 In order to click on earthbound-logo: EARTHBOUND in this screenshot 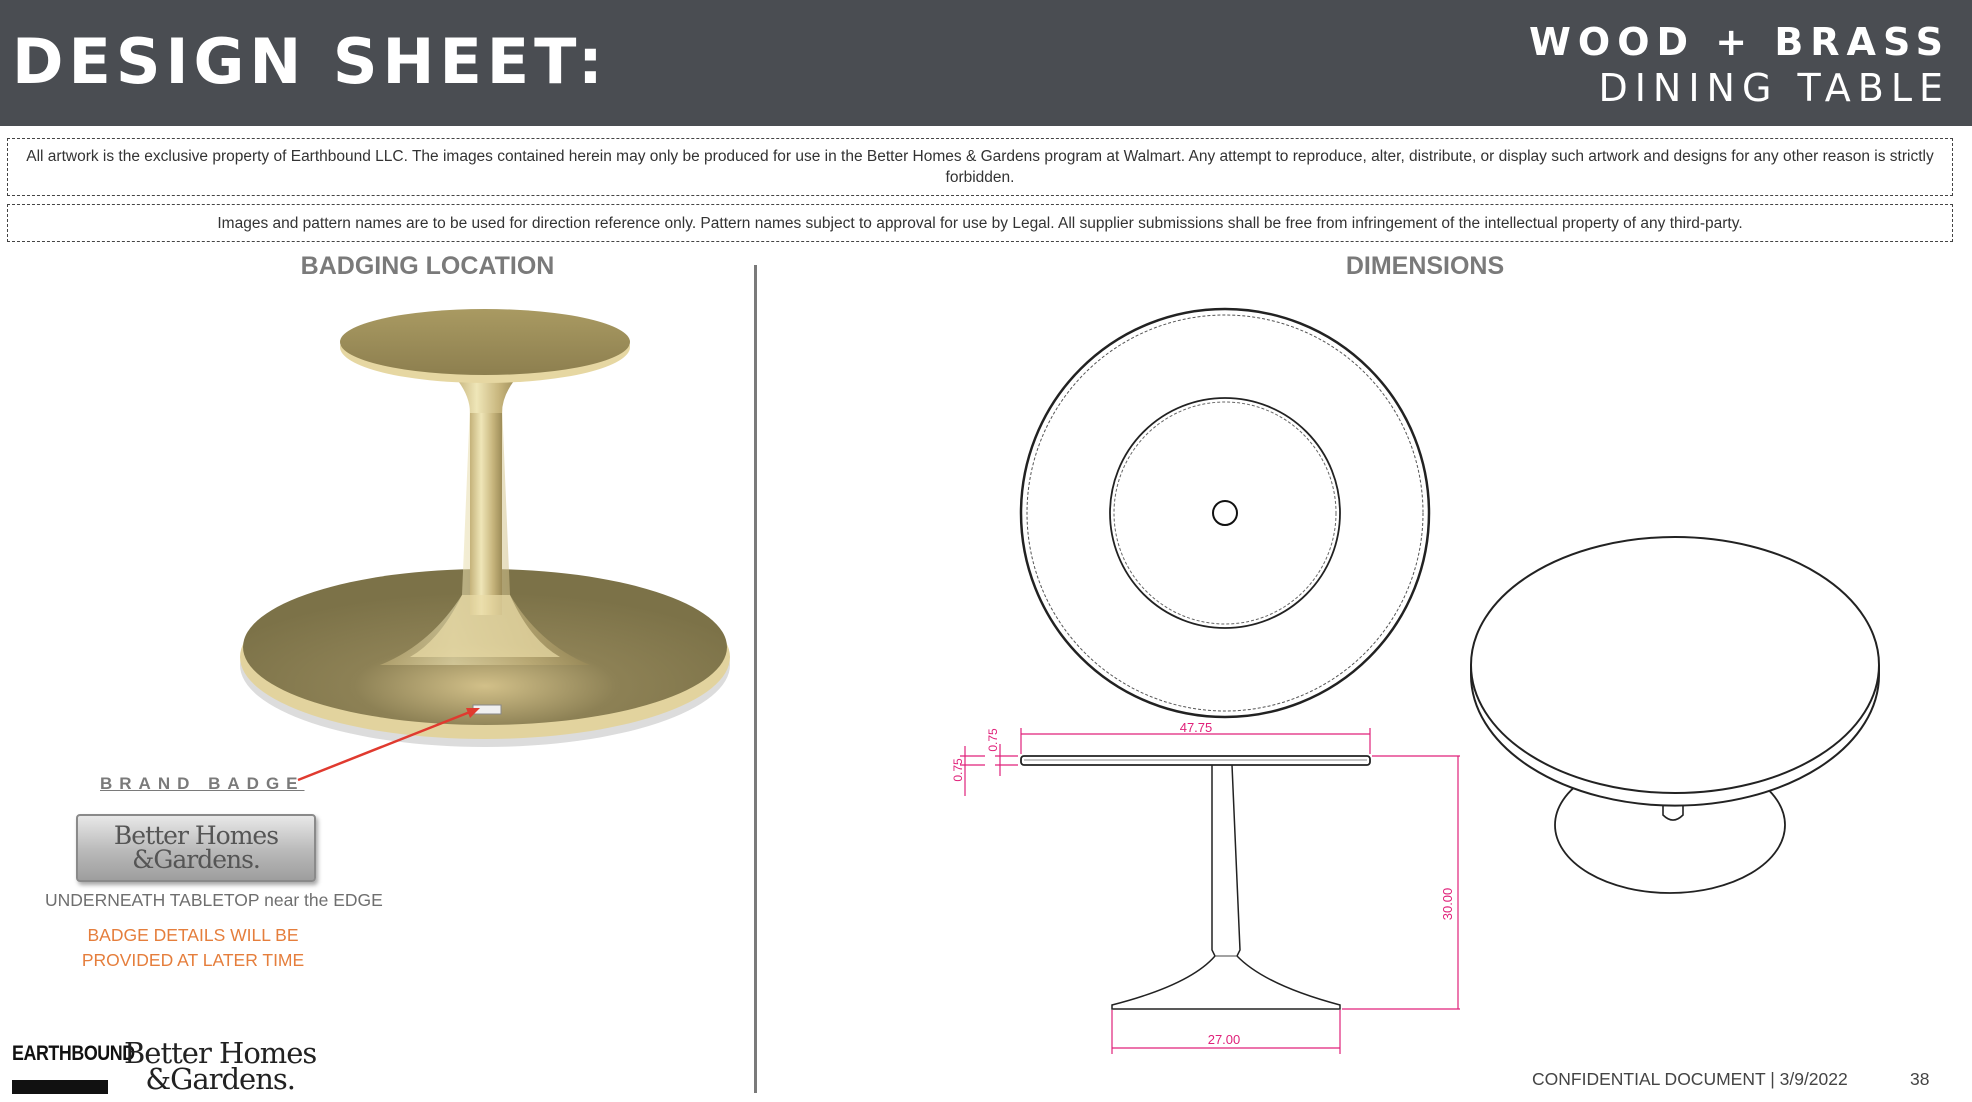, I will do `click(73, 1053)`.